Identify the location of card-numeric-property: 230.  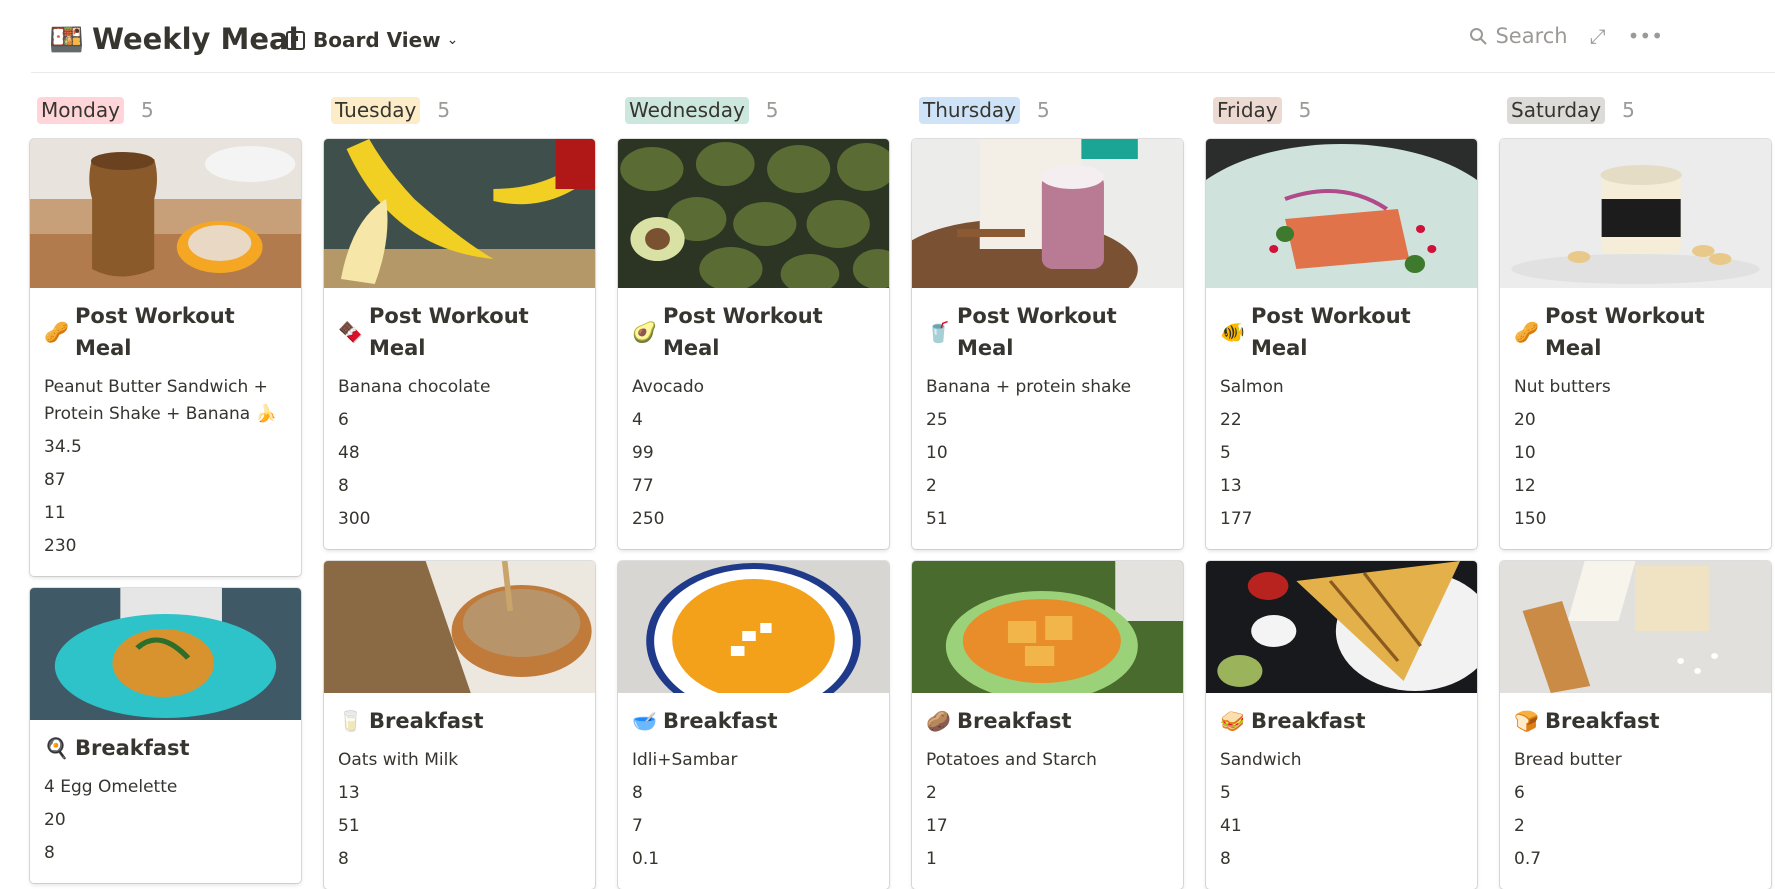
(60, 546).